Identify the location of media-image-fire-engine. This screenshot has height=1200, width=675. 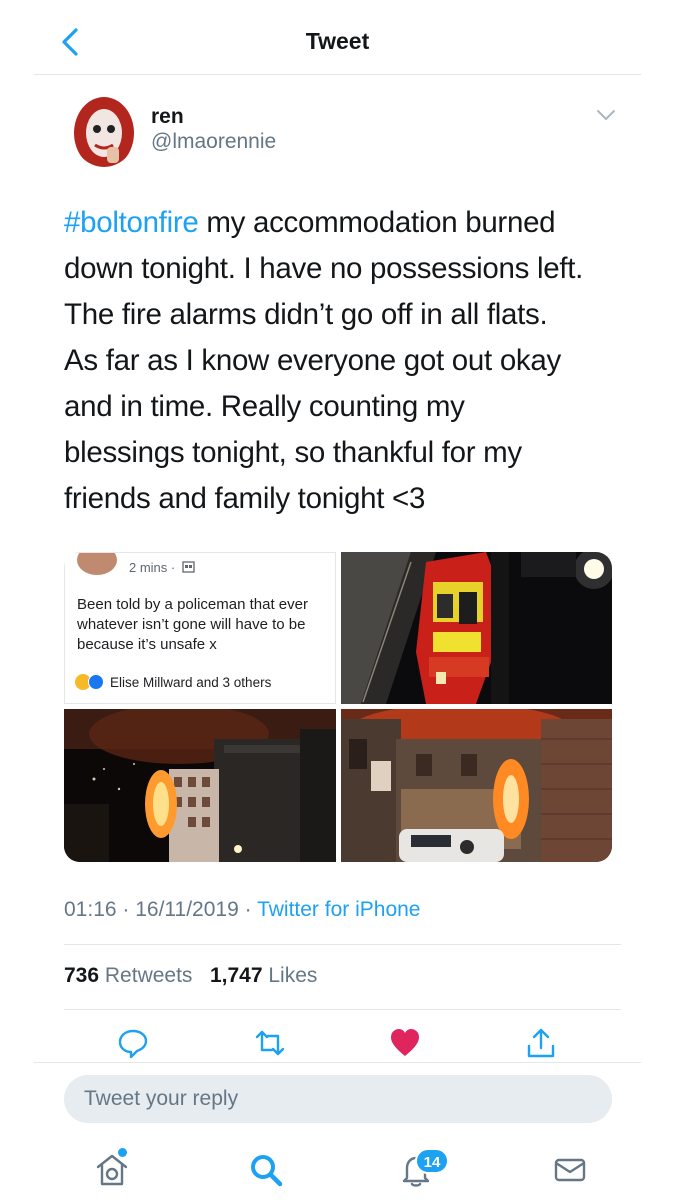
(476, 628).